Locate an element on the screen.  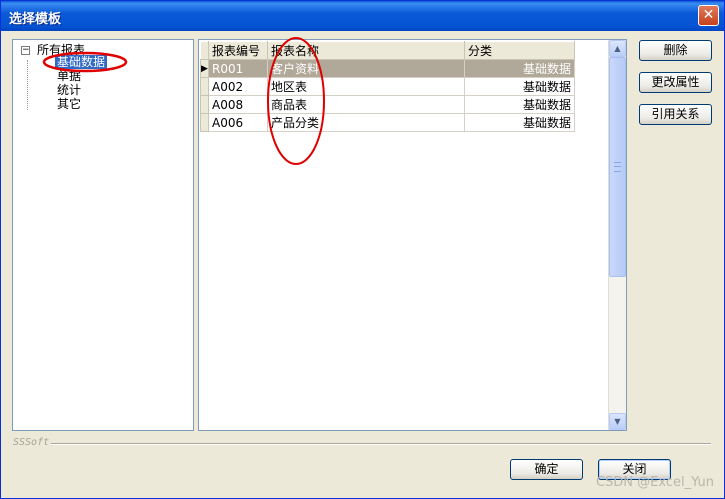
separator-label: SSSoft is located at coordinates (31, 442).